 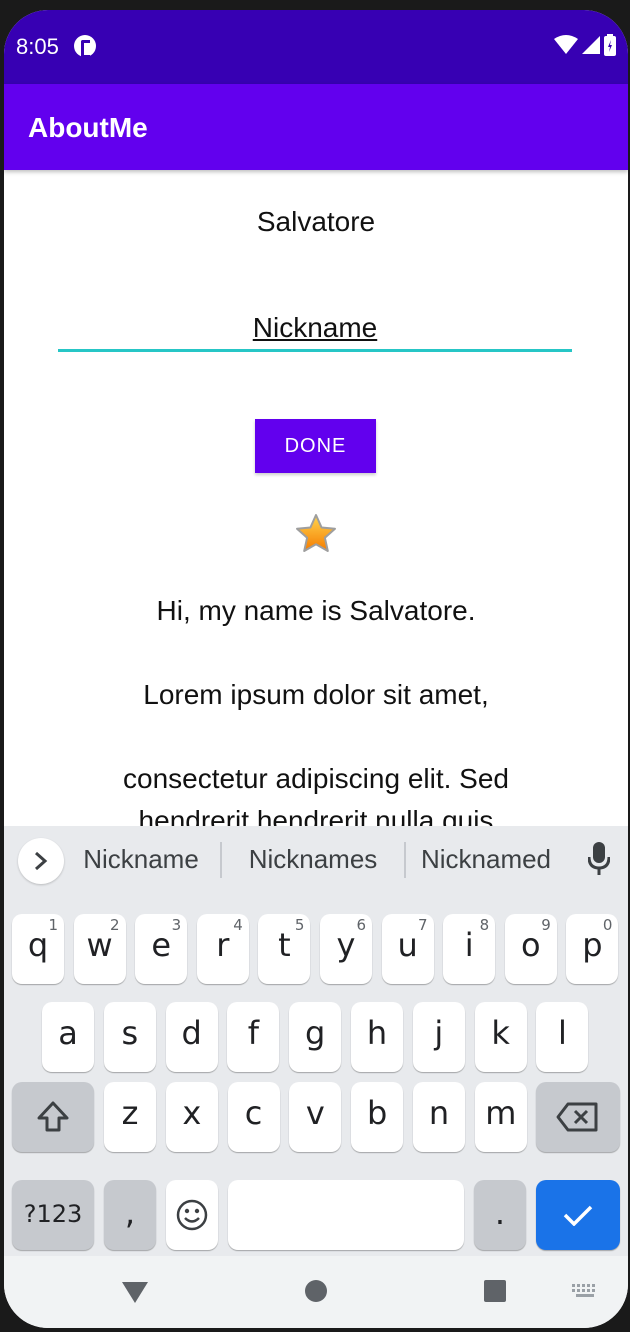 What do you see at coordinates (176, 925) in the screenshot?
I see `key-hint: 3` at bounding box center [176, 925].